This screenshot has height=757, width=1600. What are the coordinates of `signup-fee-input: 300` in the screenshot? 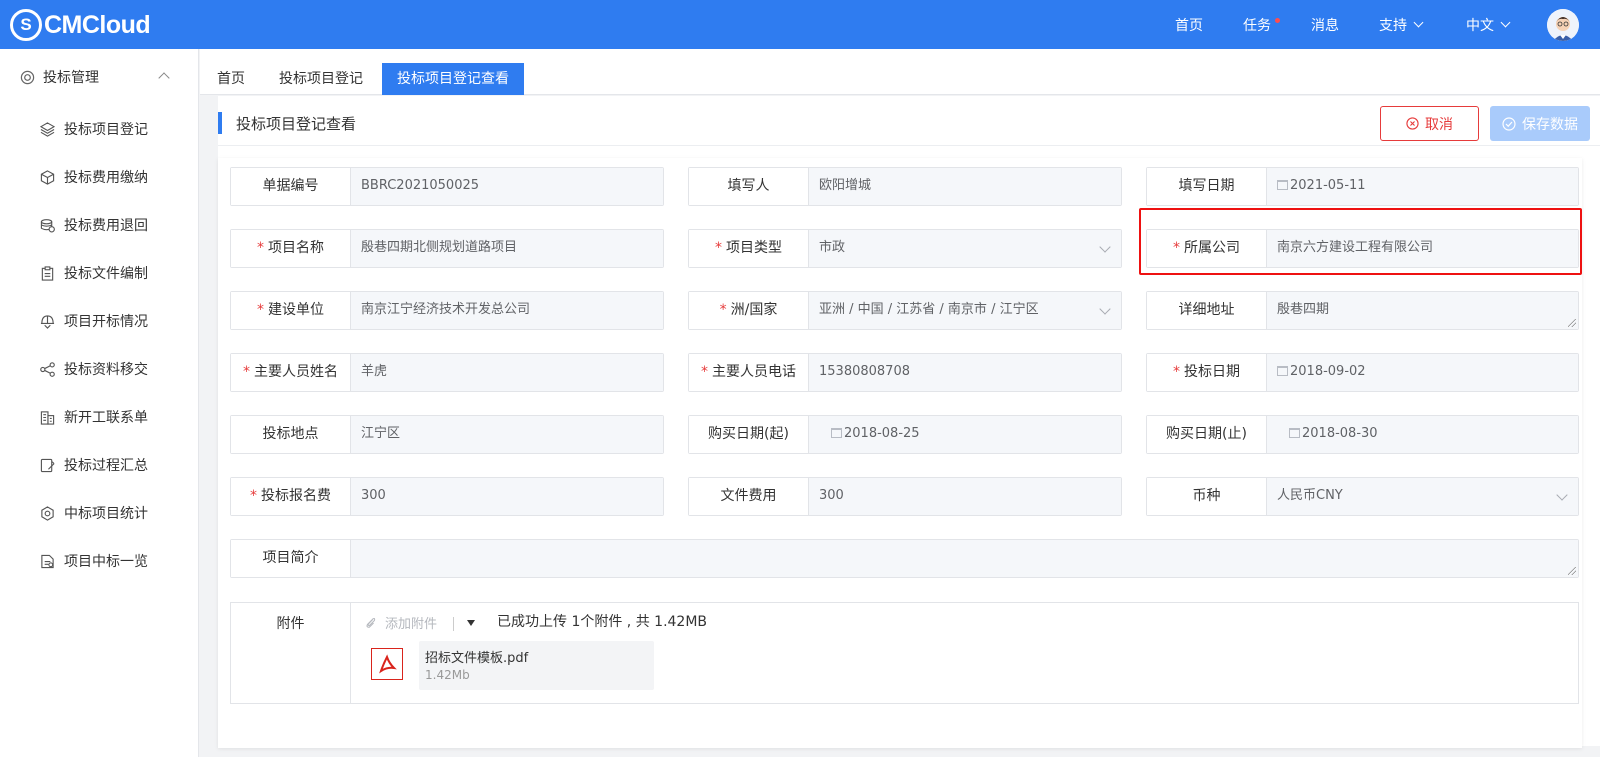 It's located at (507, 496).